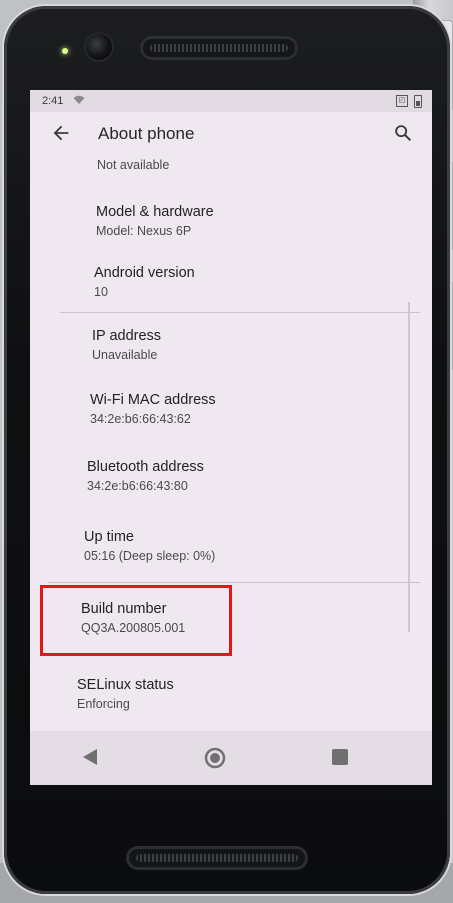  I want to click on nav-recents-icon, so click(340, 757).